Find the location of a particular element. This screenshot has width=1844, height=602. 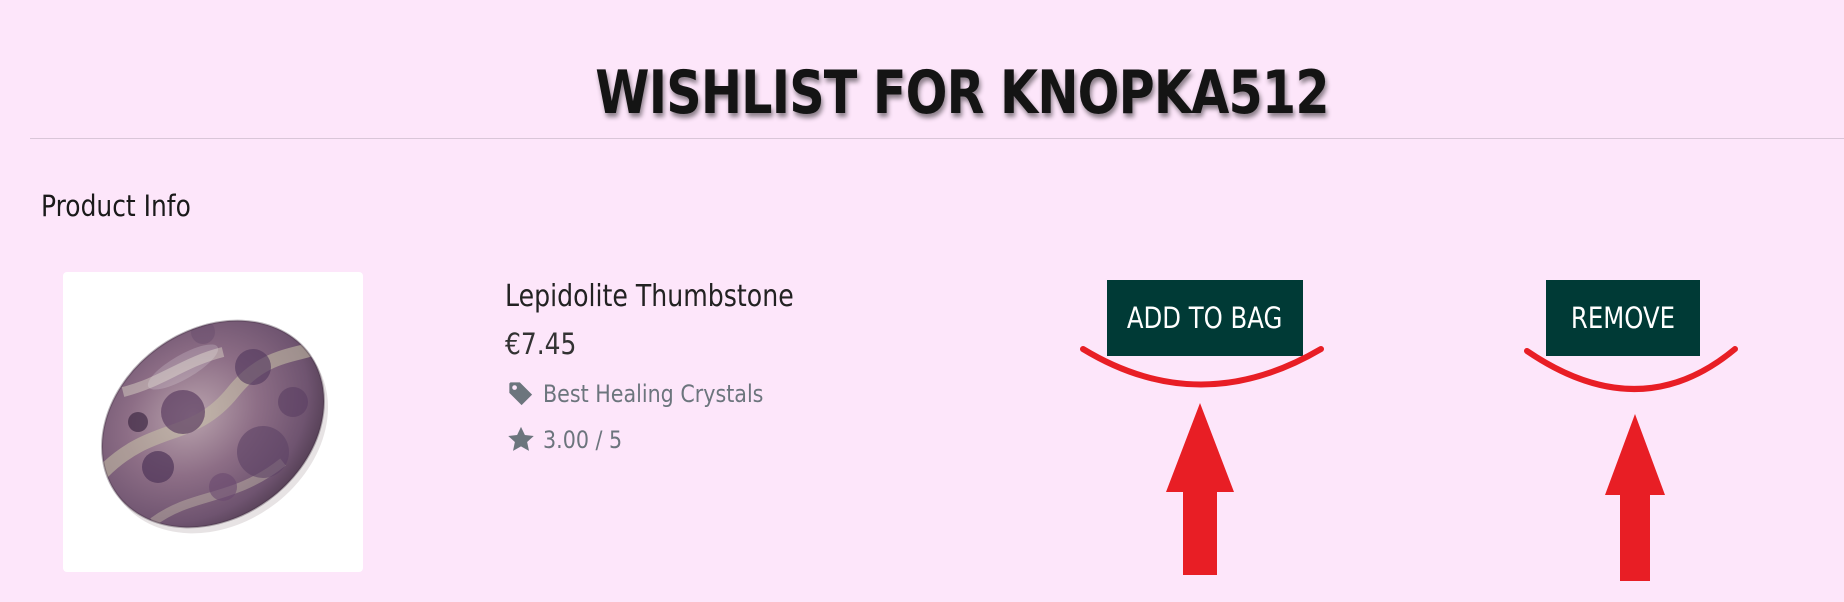

product-image is located at coordinates (223, 426).